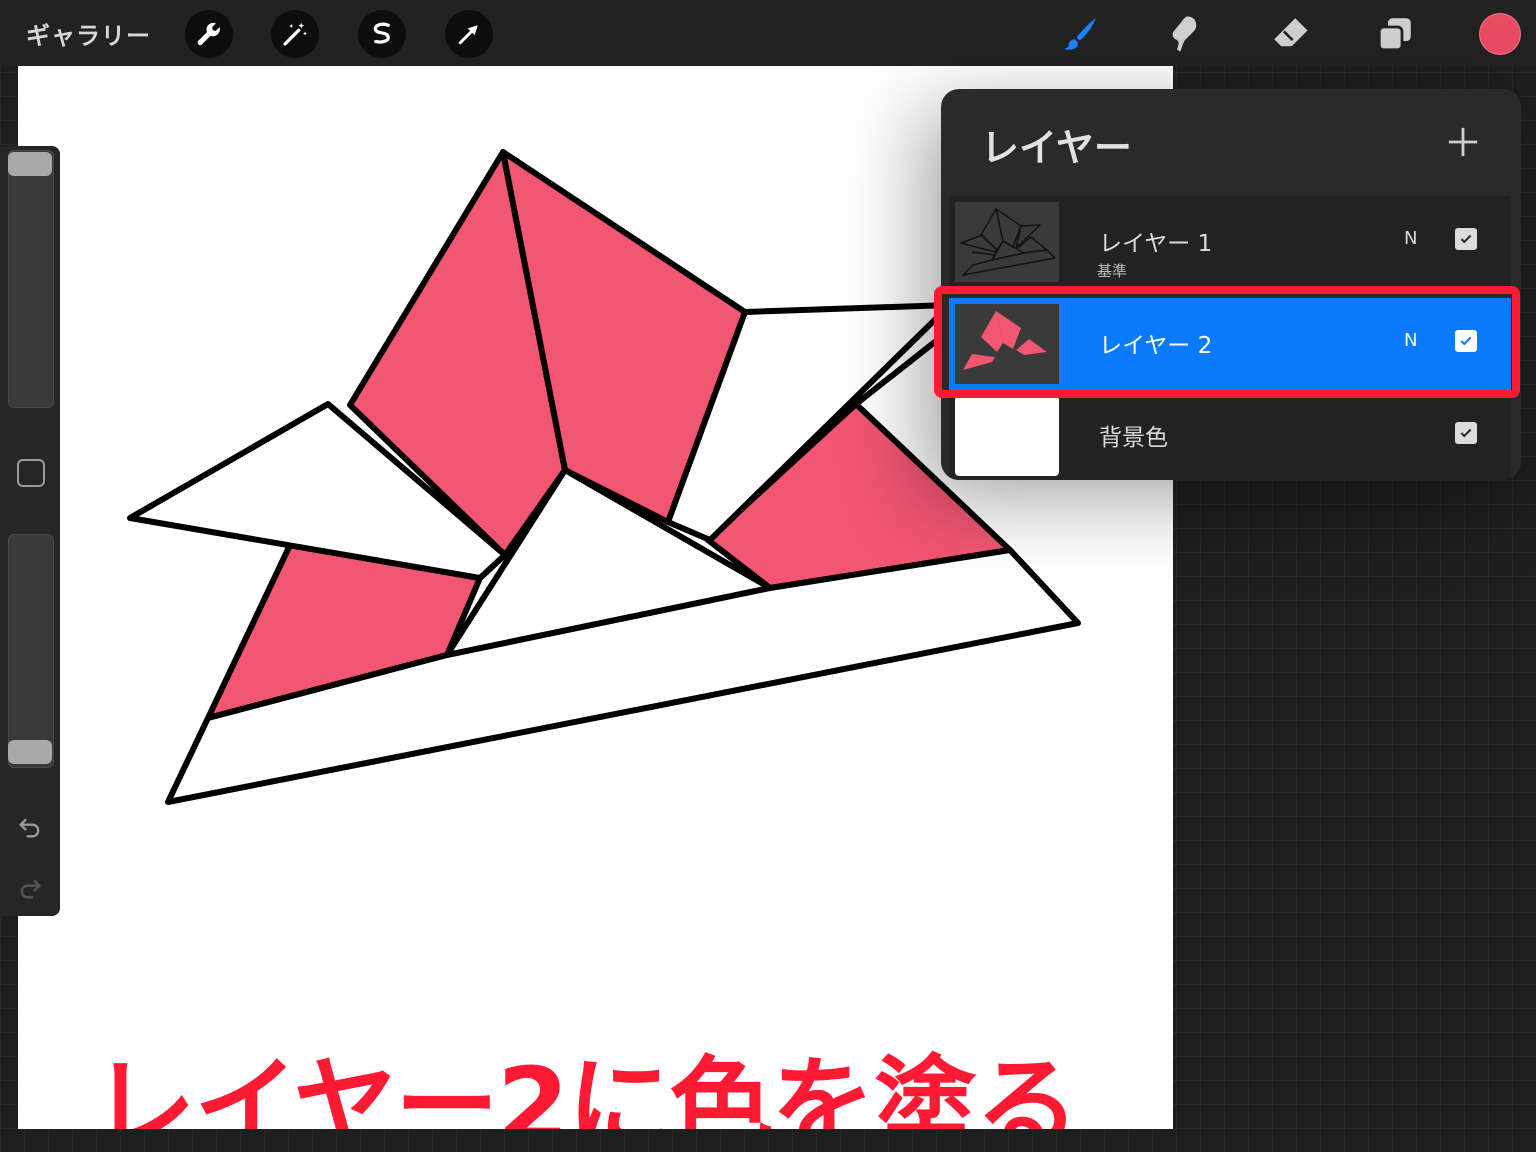 The image size is (1536, 1152). Describe the element at coordinates (382, 34) in the screenshot. I see `selection-icon` at that location.